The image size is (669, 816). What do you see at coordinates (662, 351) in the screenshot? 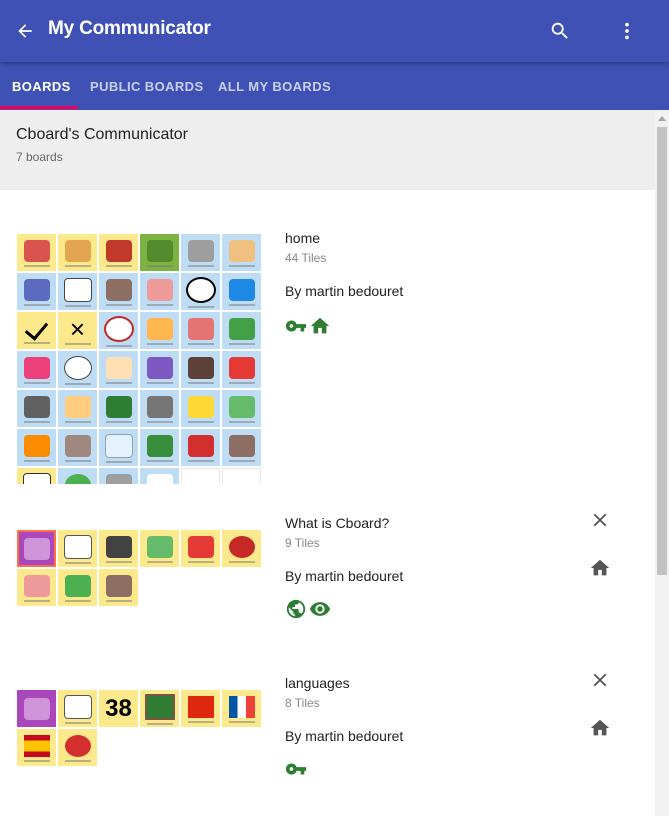
I see `scrollbar-thumb` at bounding box center [662, 351].